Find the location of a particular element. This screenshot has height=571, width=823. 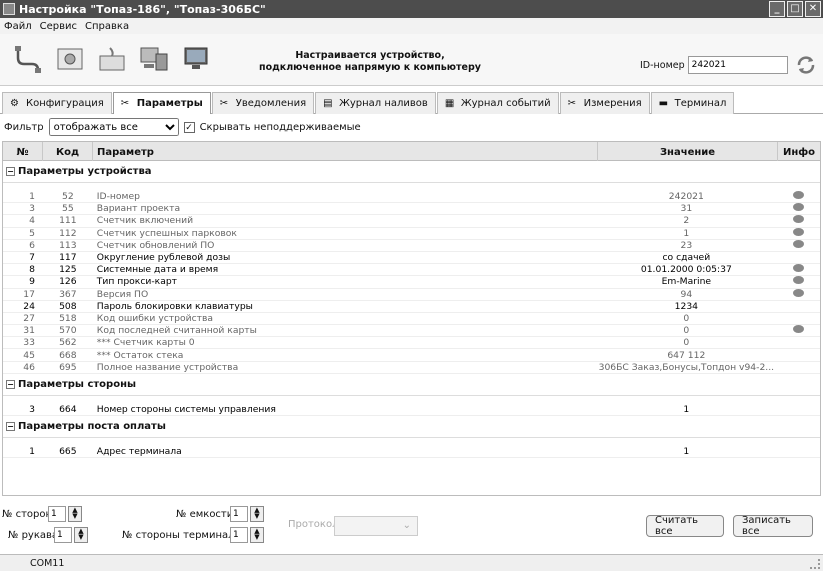

menu-file: Файл is located at coordinates (18, 26).